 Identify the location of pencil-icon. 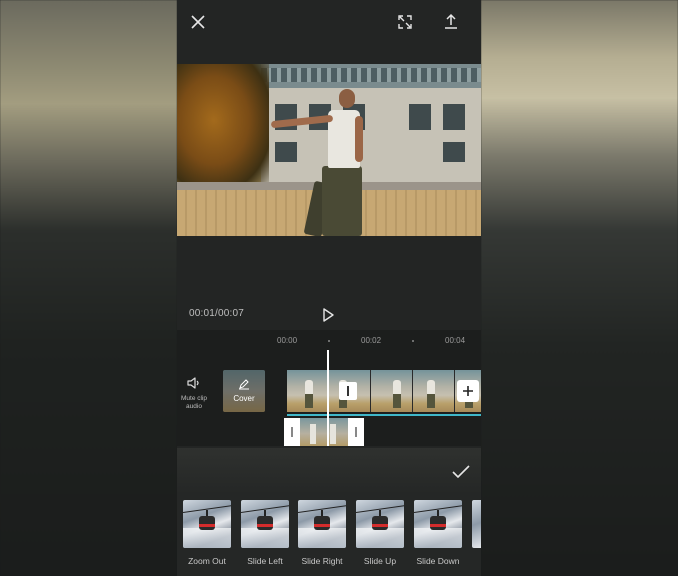
(244, 384).